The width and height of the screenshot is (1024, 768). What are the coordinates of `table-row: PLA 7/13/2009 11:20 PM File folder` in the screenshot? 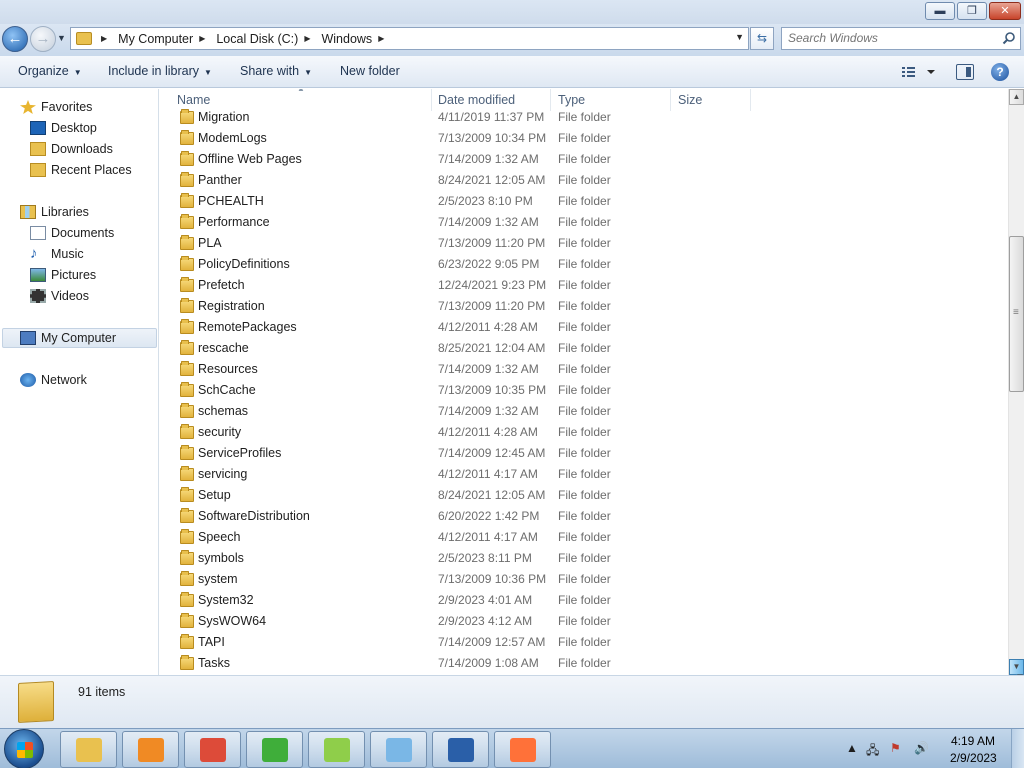 It's located at (584, 243).